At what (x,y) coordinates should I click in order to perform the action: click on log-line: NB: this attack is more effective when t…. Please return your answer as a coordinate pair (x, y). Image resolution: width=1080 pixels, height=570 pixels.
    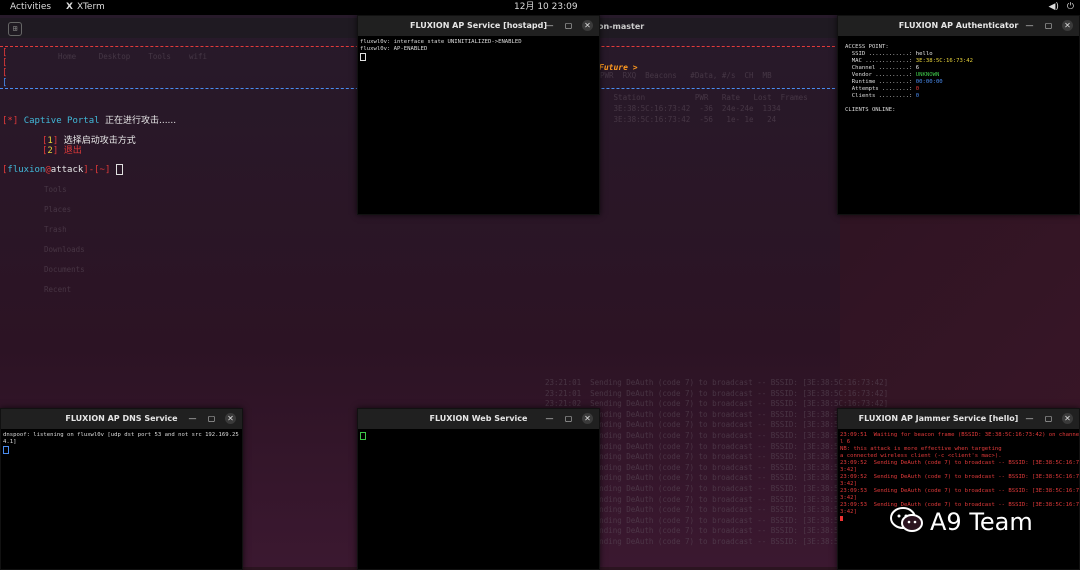
    Looking at the image, I should click on (921, 449).